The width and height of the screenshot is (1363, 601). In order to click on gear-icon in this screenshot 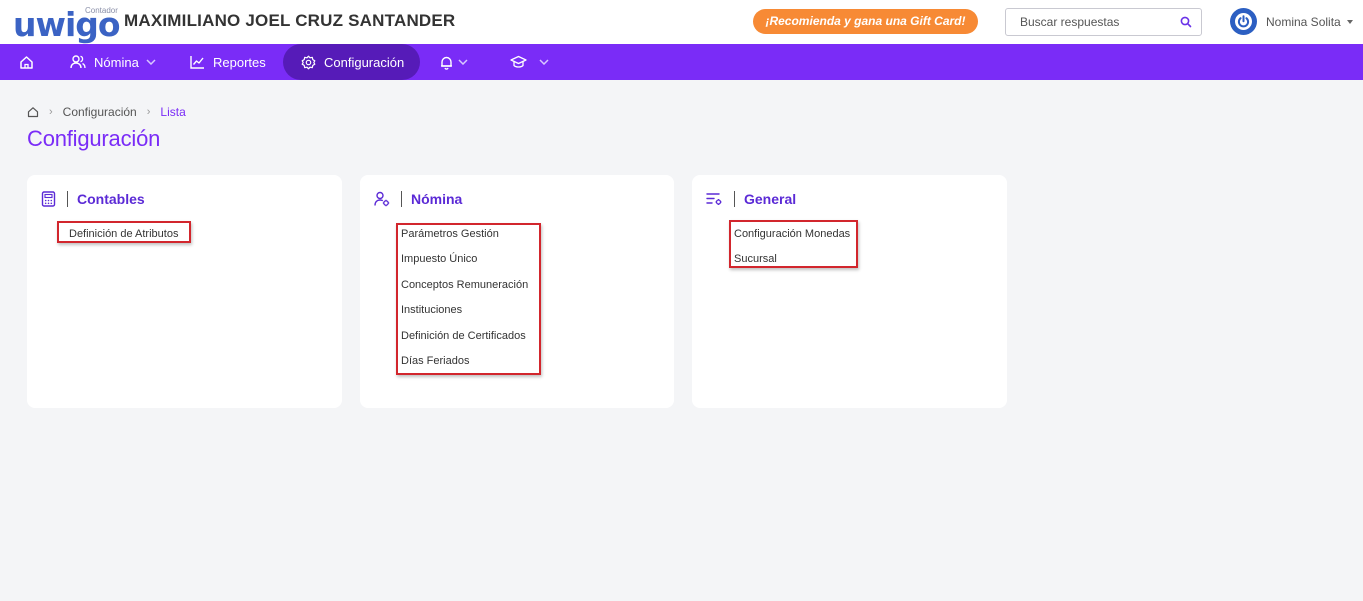, I will do `click(308, 62)`.